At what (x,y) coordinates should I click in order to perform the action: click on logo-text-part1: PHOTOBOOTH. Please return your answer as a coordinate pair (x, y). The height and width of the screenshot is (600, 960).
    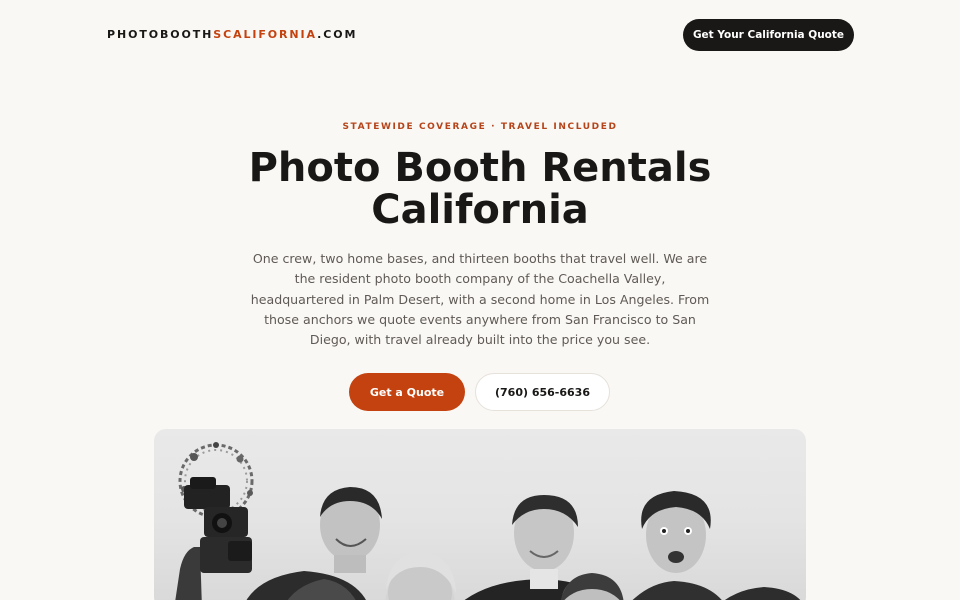
    Looking at the image, I should click on (160, 34).